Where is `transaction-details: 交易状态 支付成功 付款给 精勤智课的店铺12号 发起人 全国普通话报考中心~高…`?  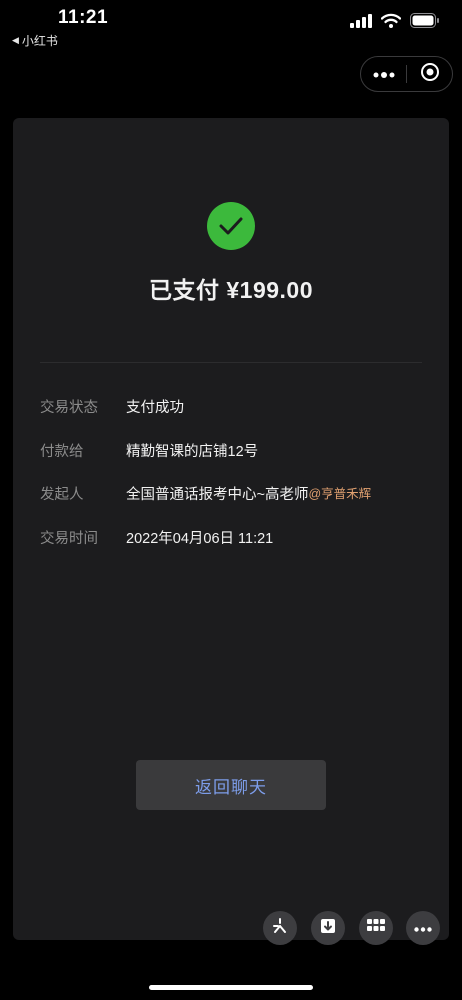
transaction-details: 交易状态 支付成功 付款给 精勤智课的店铺12号 发起人 全国普通话报考中心~高… is located at coordinates (235, 483).